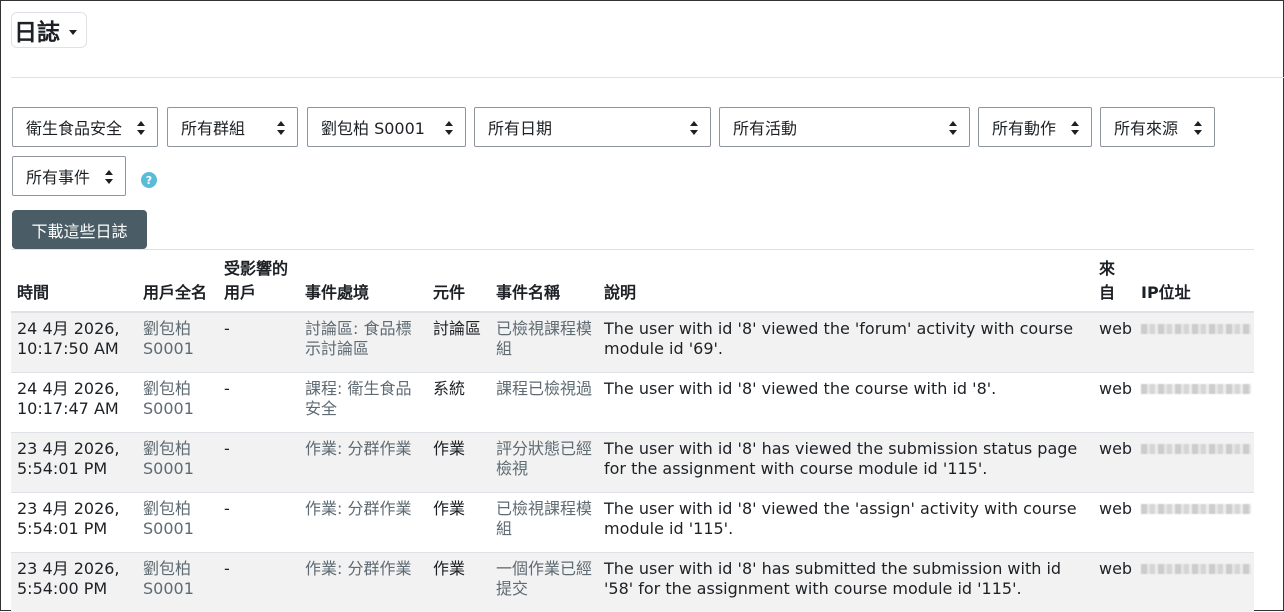 The image size is (1284, 612). Describe the element at coordinates (544, 581) in the screenshot. I see `cell-event-name-link: 一個作業已經提交` at that location.